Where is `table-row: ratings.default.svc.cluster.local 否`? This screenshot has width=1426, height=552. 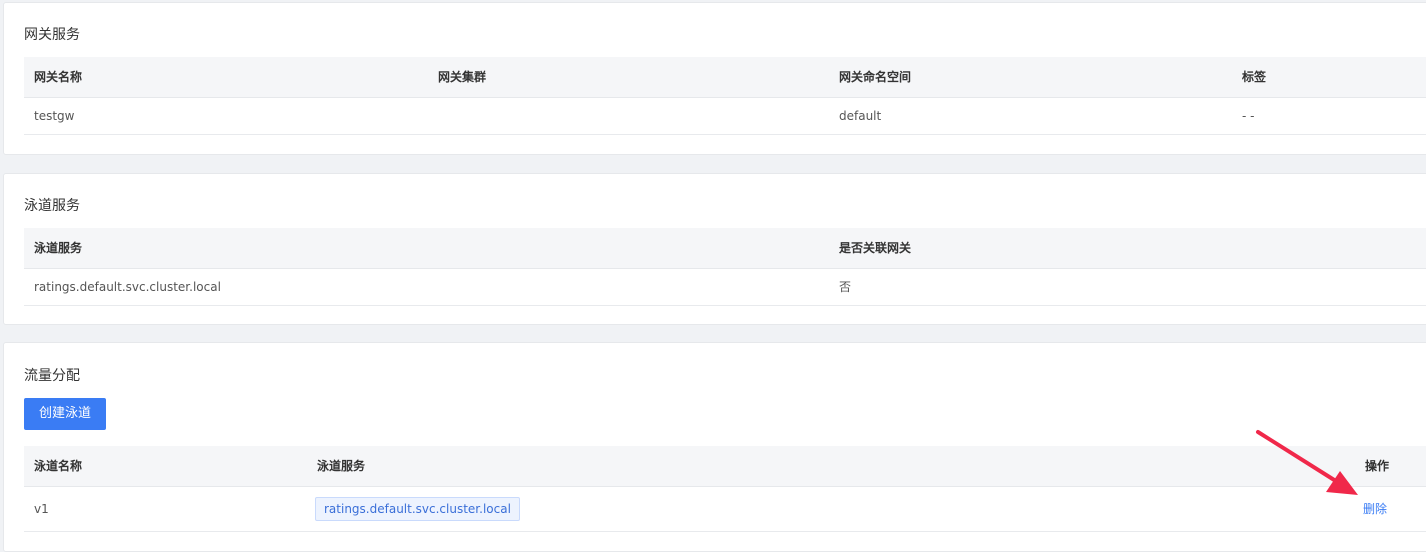
table-row: ratings.default.svc.cluster.local 否 is located at coordinates (725, 287).